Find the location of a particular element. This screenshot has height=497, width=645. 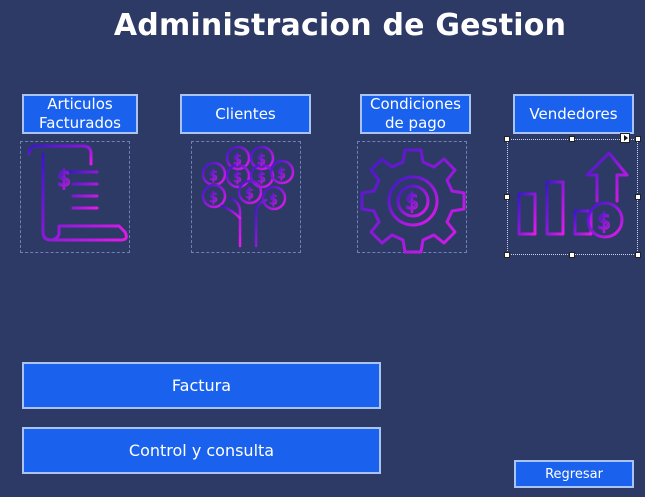

clientes-label: Clientes is located at coordinates (245, 113).